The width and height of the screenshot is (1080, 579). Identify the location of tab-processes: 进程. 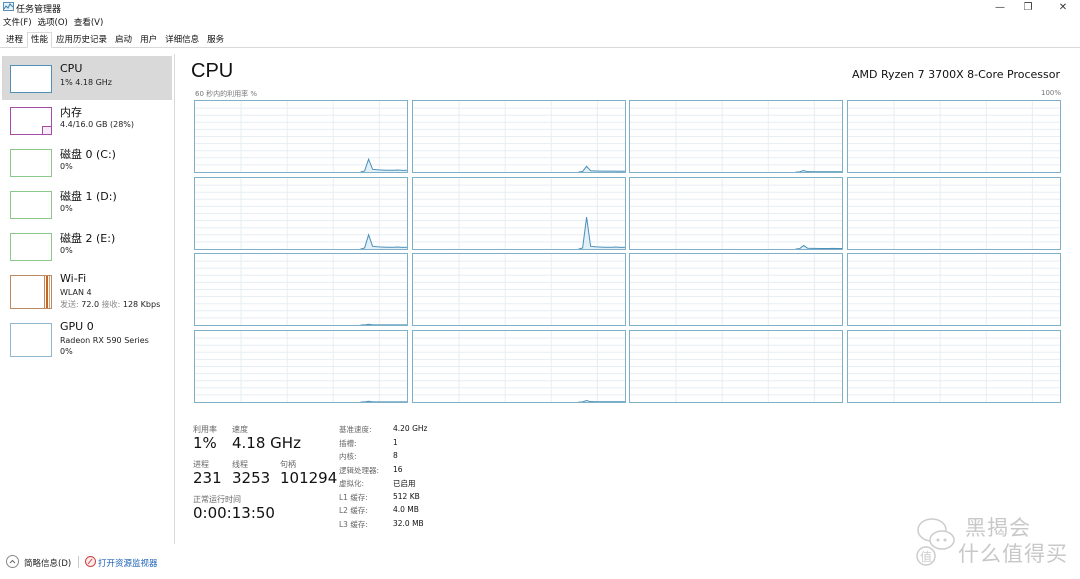
(14, 39).